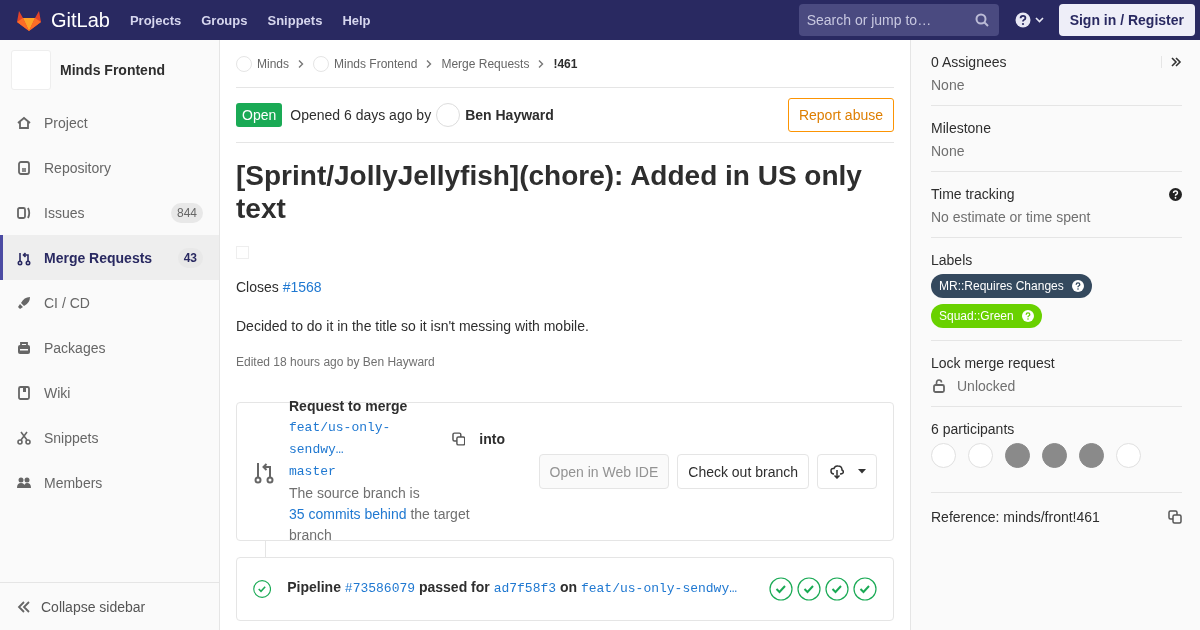 The width and height of the screenshot is (1200, 630). What do you see at coordinates (549, 192) in the screenshot?
I see `merge-request-title: [Sprint/JollyJellyfish](chore): Added in US only text` at bounding box center [549, 192].